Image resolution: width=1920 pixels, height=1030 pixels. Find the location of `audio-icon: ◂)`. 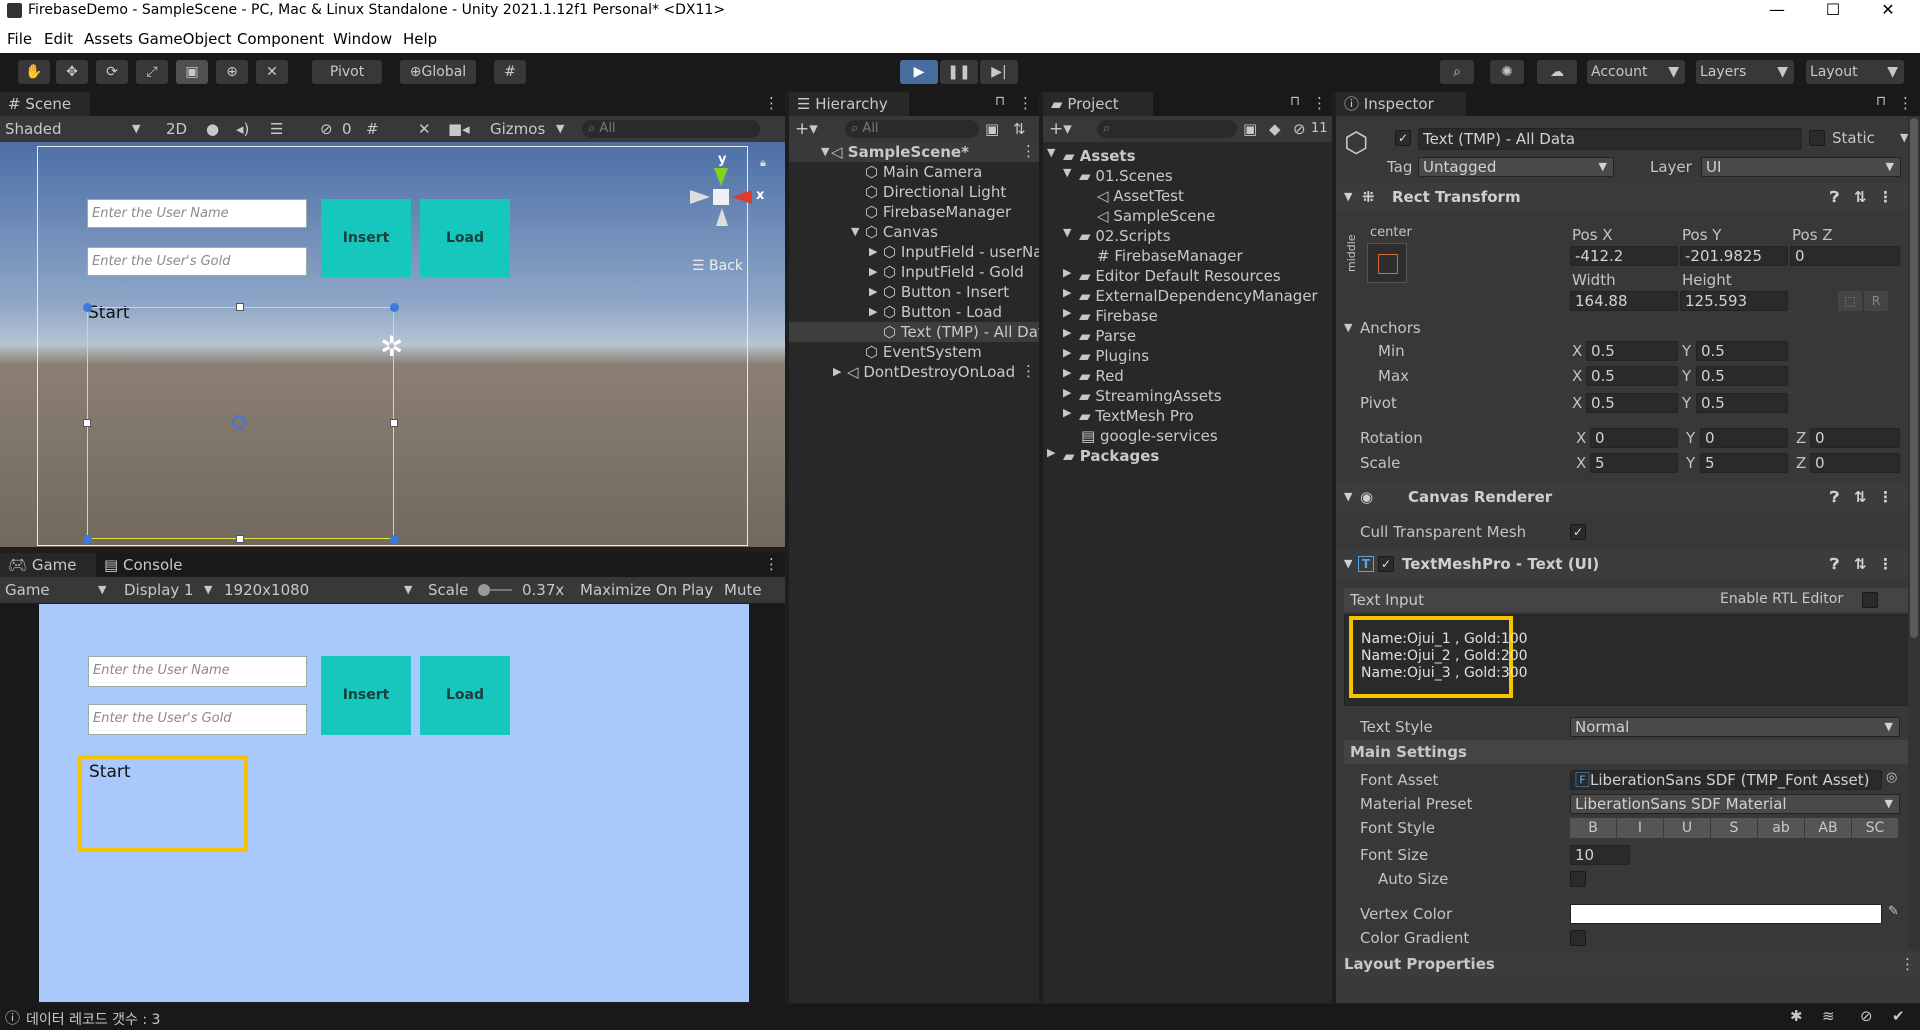

audio-icon: ◂) is located at coordinates (242, 129).